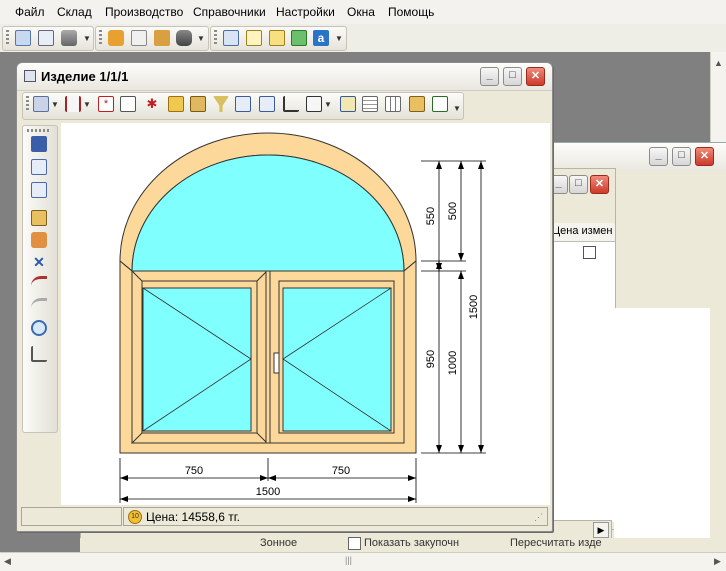 Image resolution: width=726 pixels, height=571 pixels. What do you see at coordinates (39, 240) in the screenshot?
I see `palette-icon` at bounding box center [39, 240].